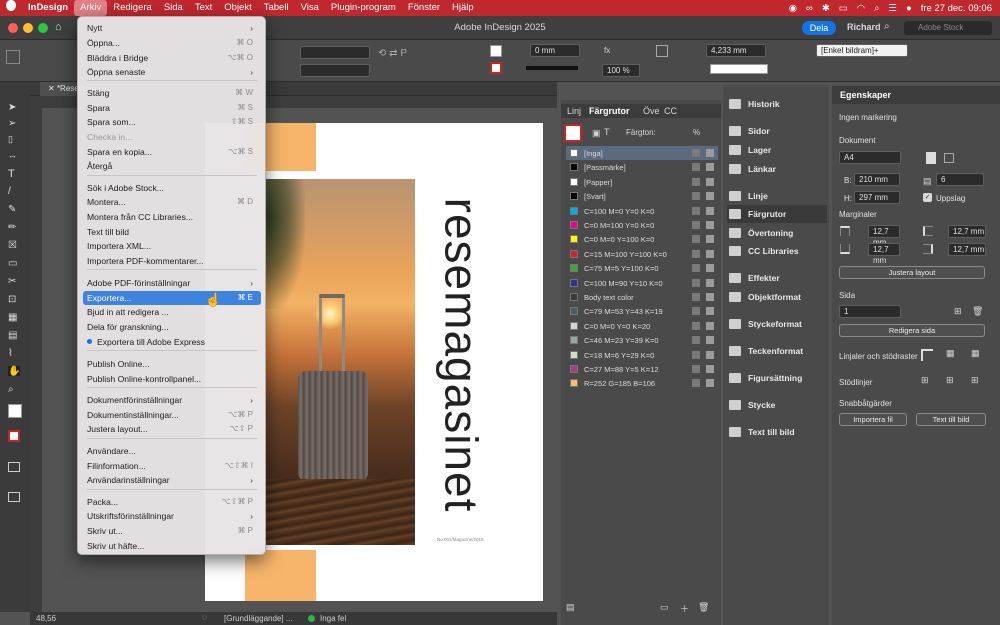 The width and height of the screenshot is (1000, 625). What do you see at coordinates (975, 353) in the screenshot?
I see `baseline-grid-icon: ▦` at bounding box center [975, 353].